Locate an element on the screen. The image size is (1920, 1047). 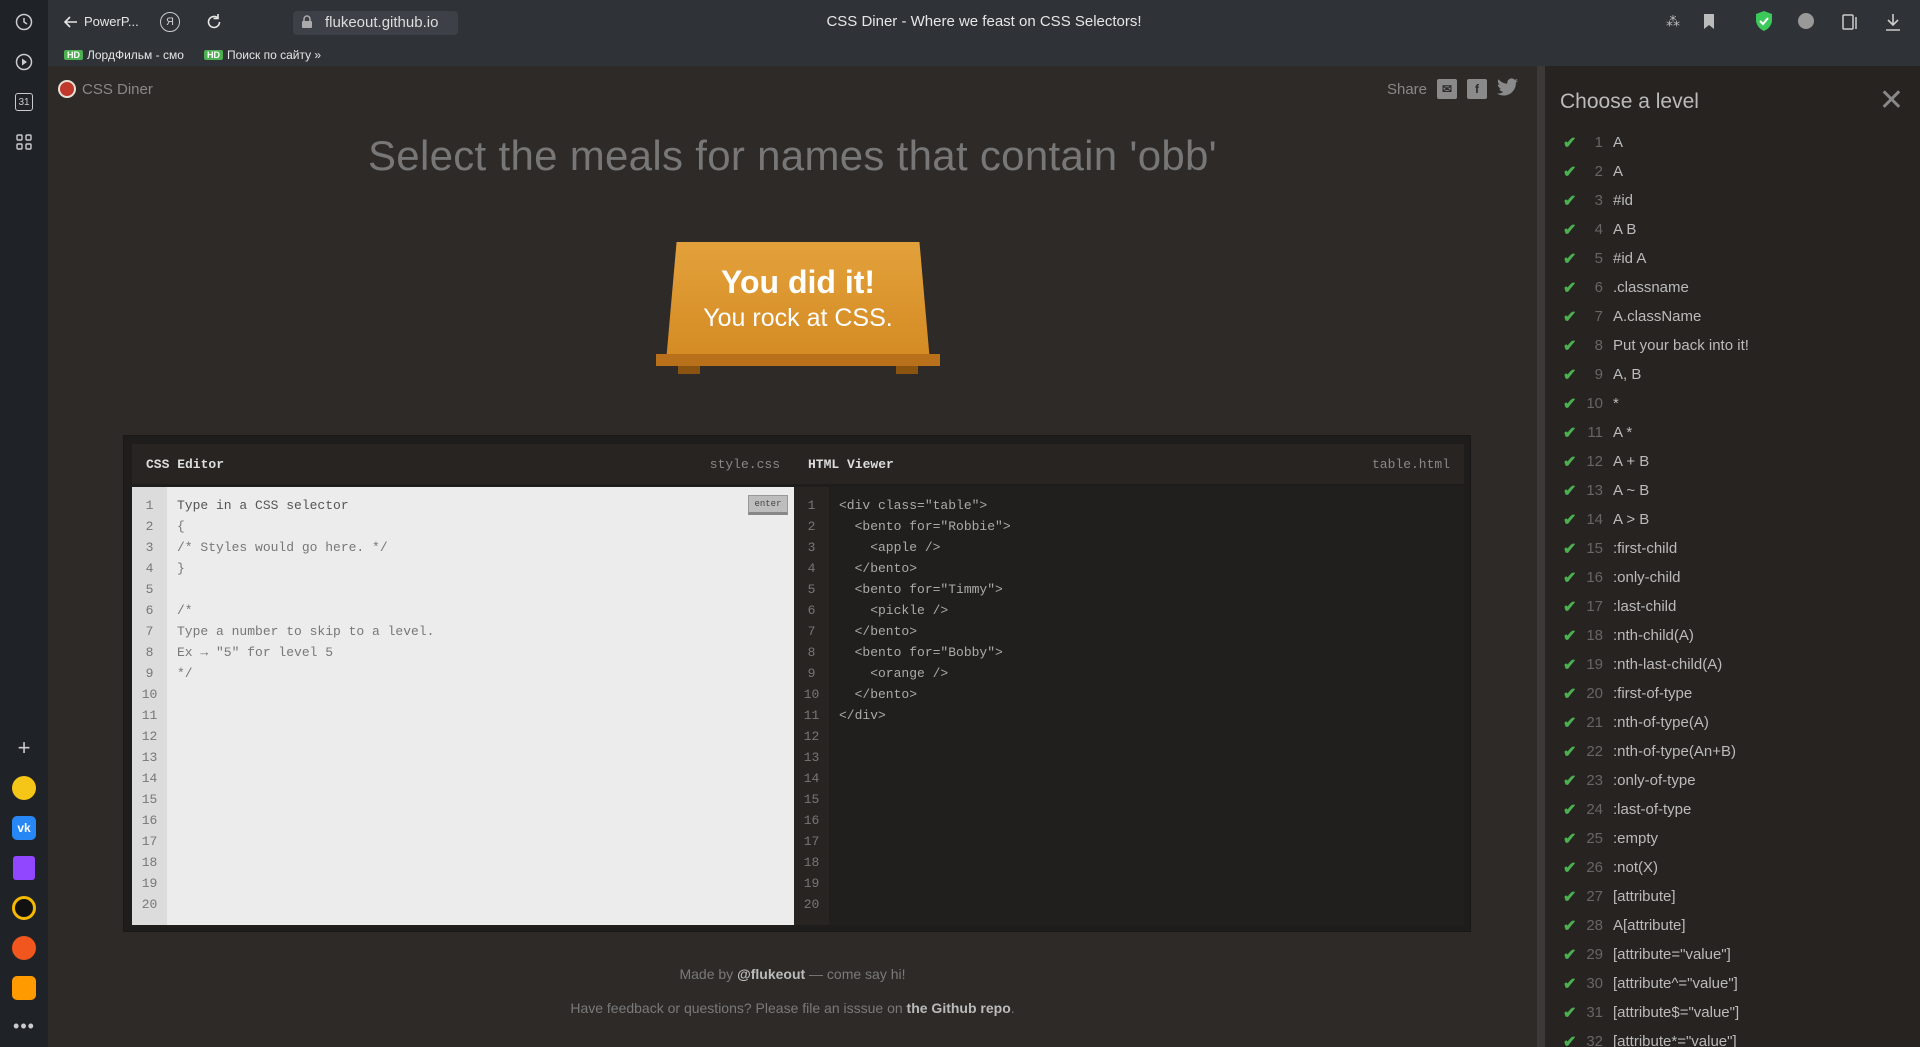
level-item: ✔ 30 [attribute^="value"] is located at coordinates (1733, 983).